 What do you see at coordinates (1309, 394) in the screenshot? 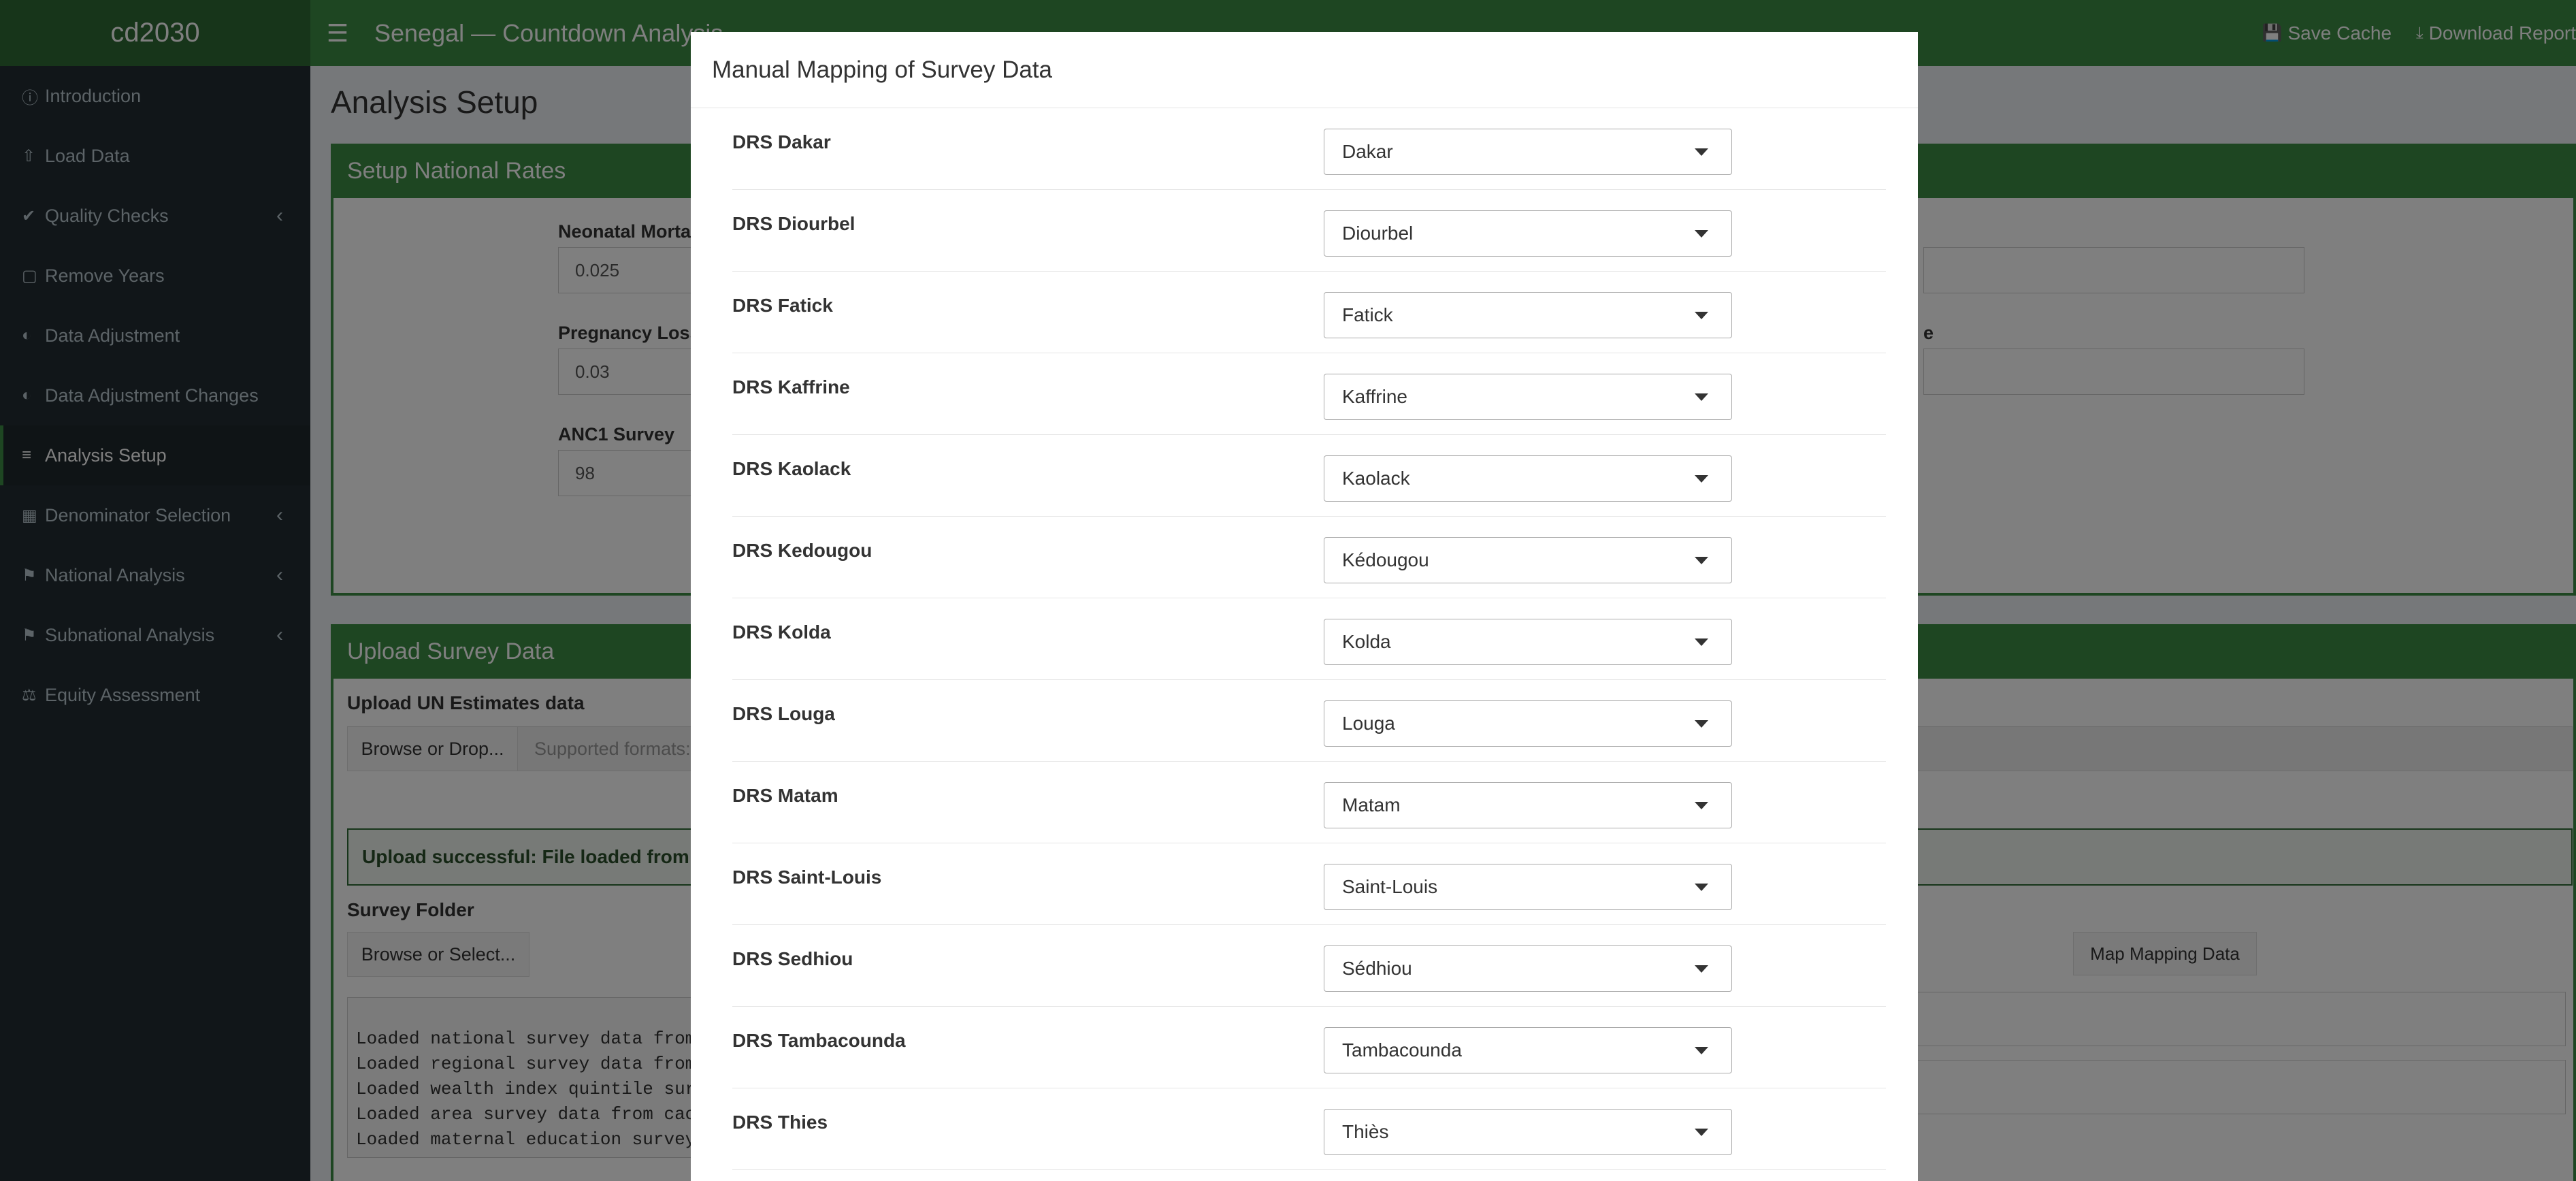
I see `mapping-row: DRS Kaffrine Kaffrine` at bounding box center [1309, 394].